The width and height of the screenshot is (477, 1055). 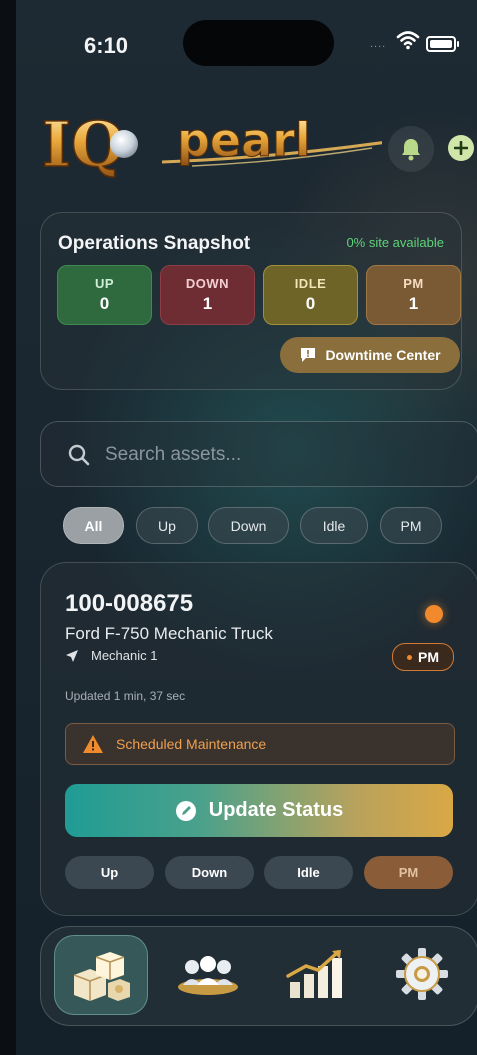 I want to click on set-down-button: Down, so click(x=209, y=872).